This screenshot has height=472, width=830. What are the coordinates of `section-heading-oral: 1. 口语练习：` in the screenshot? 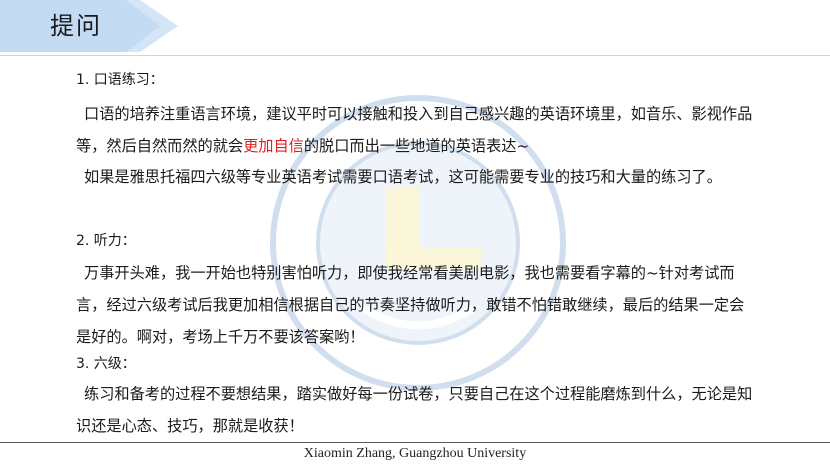 It's located at (120, 80).